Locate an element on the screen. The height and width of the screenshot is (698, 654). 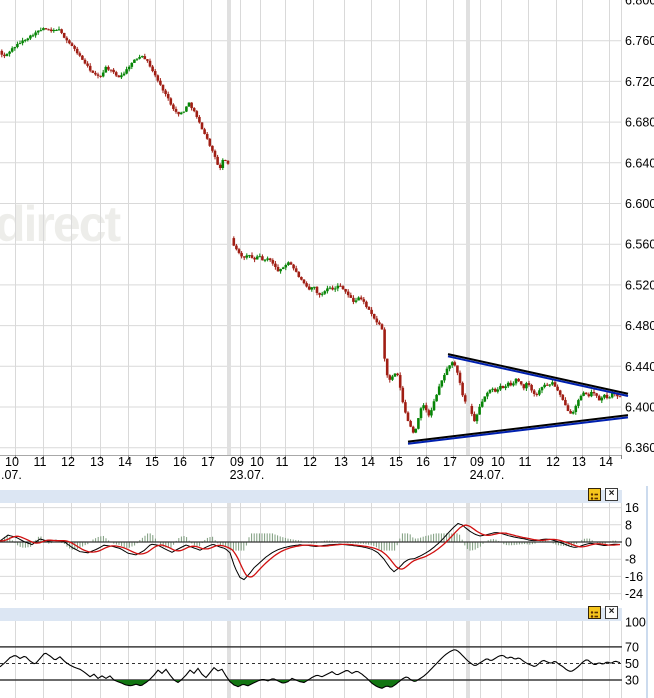
svg-text: 23.07. is located at coordinates (247, 475).